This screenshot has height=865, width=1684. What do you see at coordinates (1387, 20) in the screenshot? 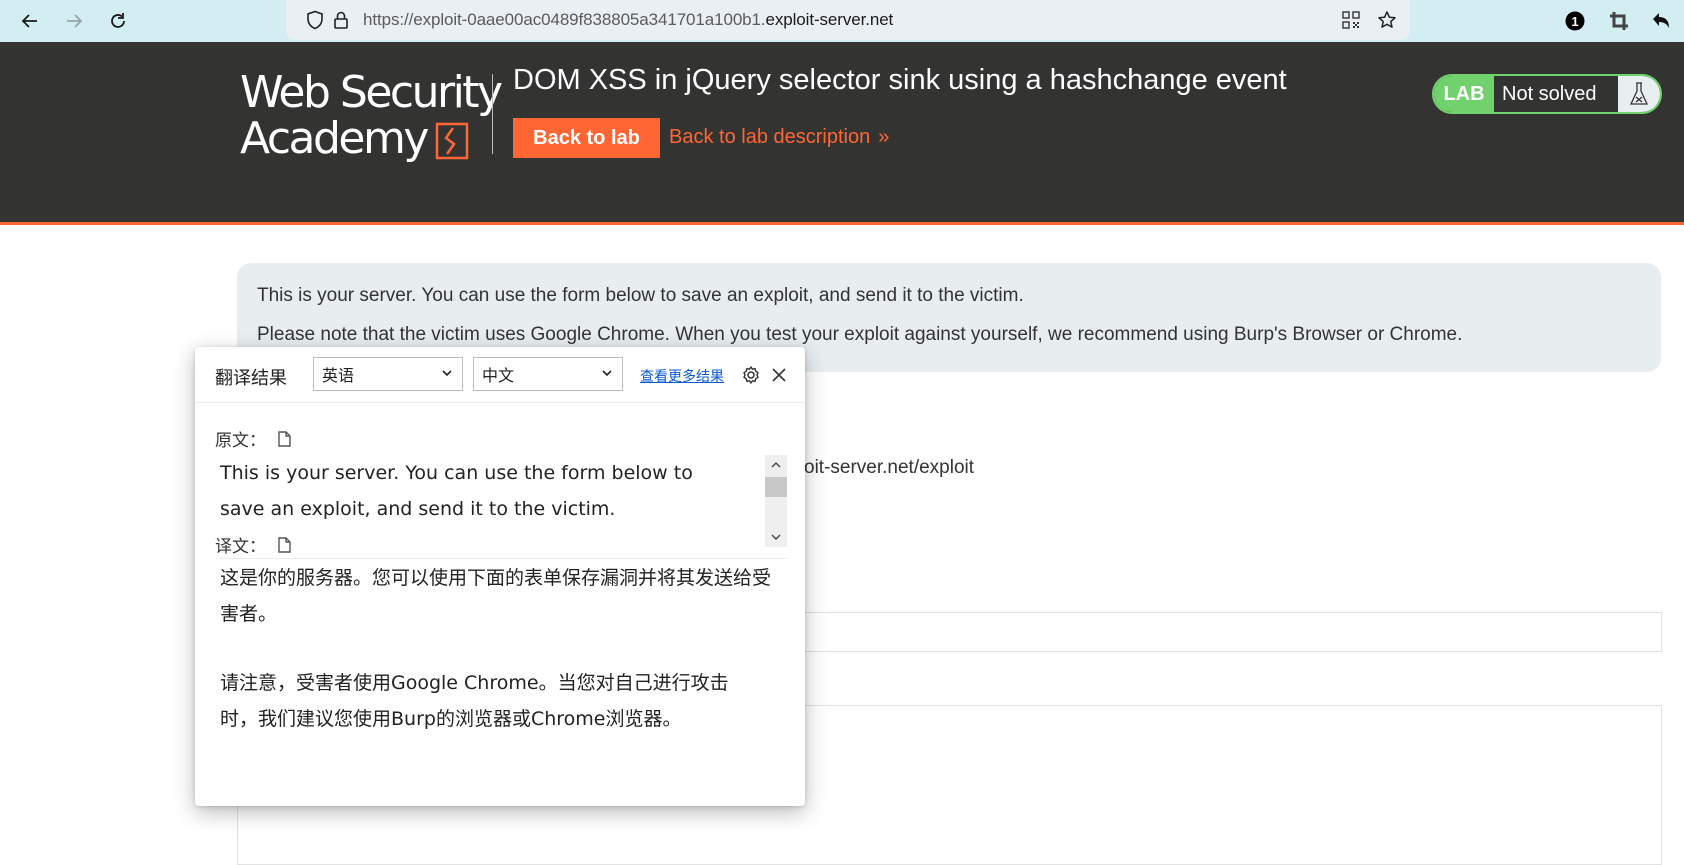
I see `star-icon` at bounding box center [1387, 20].